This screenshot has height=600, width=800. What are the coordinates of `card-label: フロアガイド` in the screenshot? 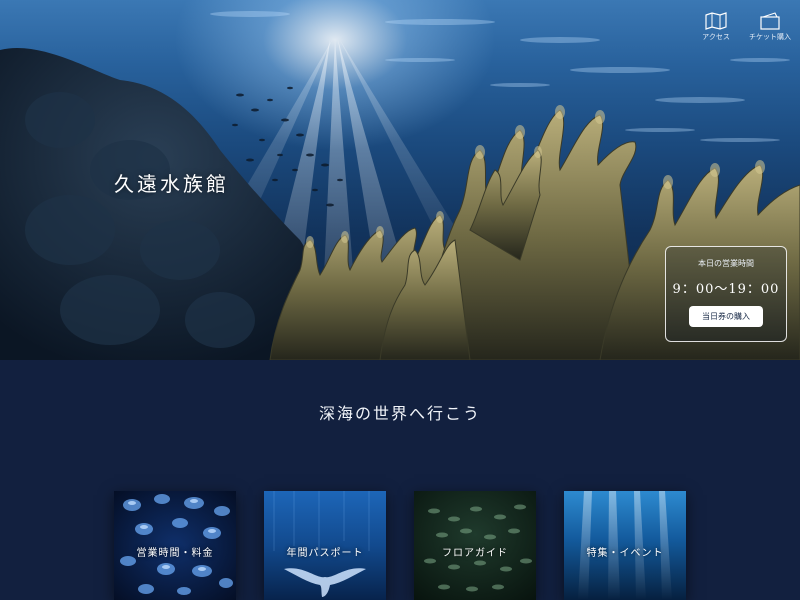 It's located at (475, 553).